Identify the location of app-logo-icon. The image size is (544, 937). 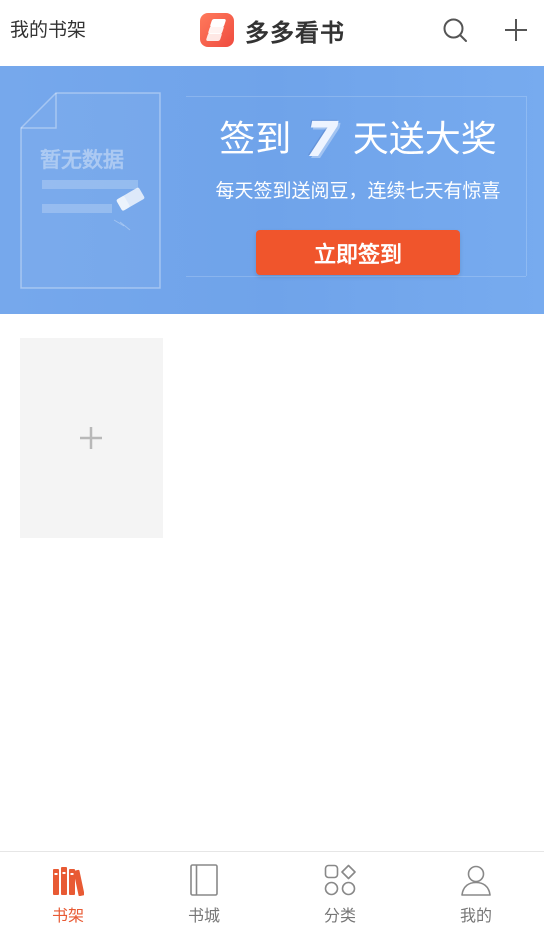
(217, 30).